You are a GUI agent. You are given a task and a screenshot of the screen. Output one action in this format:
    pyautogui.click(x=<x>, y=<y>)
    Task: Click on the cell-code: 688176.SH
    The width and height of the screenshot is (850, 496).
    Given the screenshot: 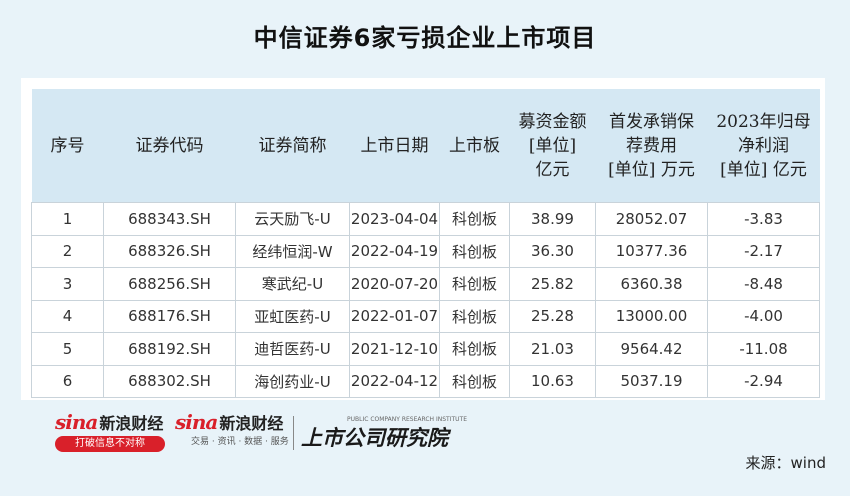 What is the action you would take?
    pyautogui.click(x=169, y=316)
    